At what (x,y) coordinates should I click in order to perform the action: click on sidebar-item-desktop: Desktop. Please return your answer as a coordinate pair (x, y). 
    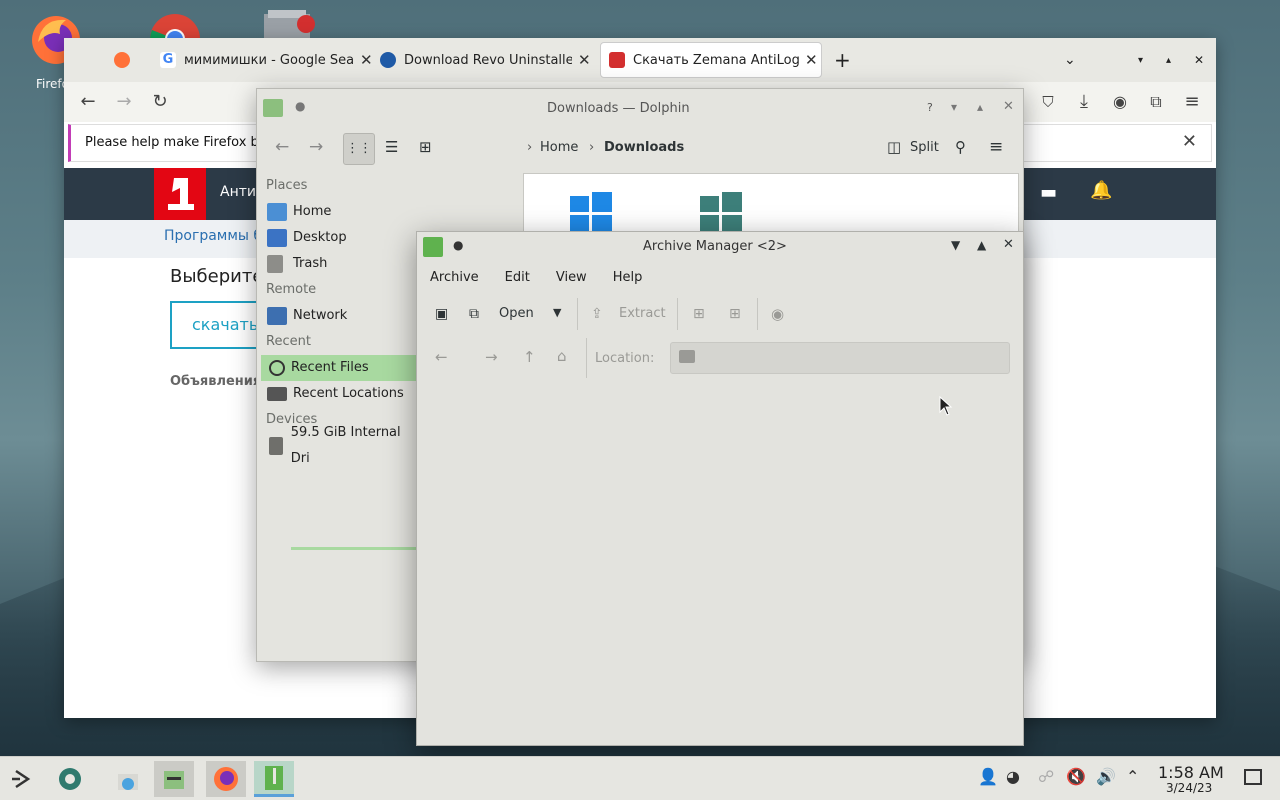
    Looking at the image, I should click on (341, 238).